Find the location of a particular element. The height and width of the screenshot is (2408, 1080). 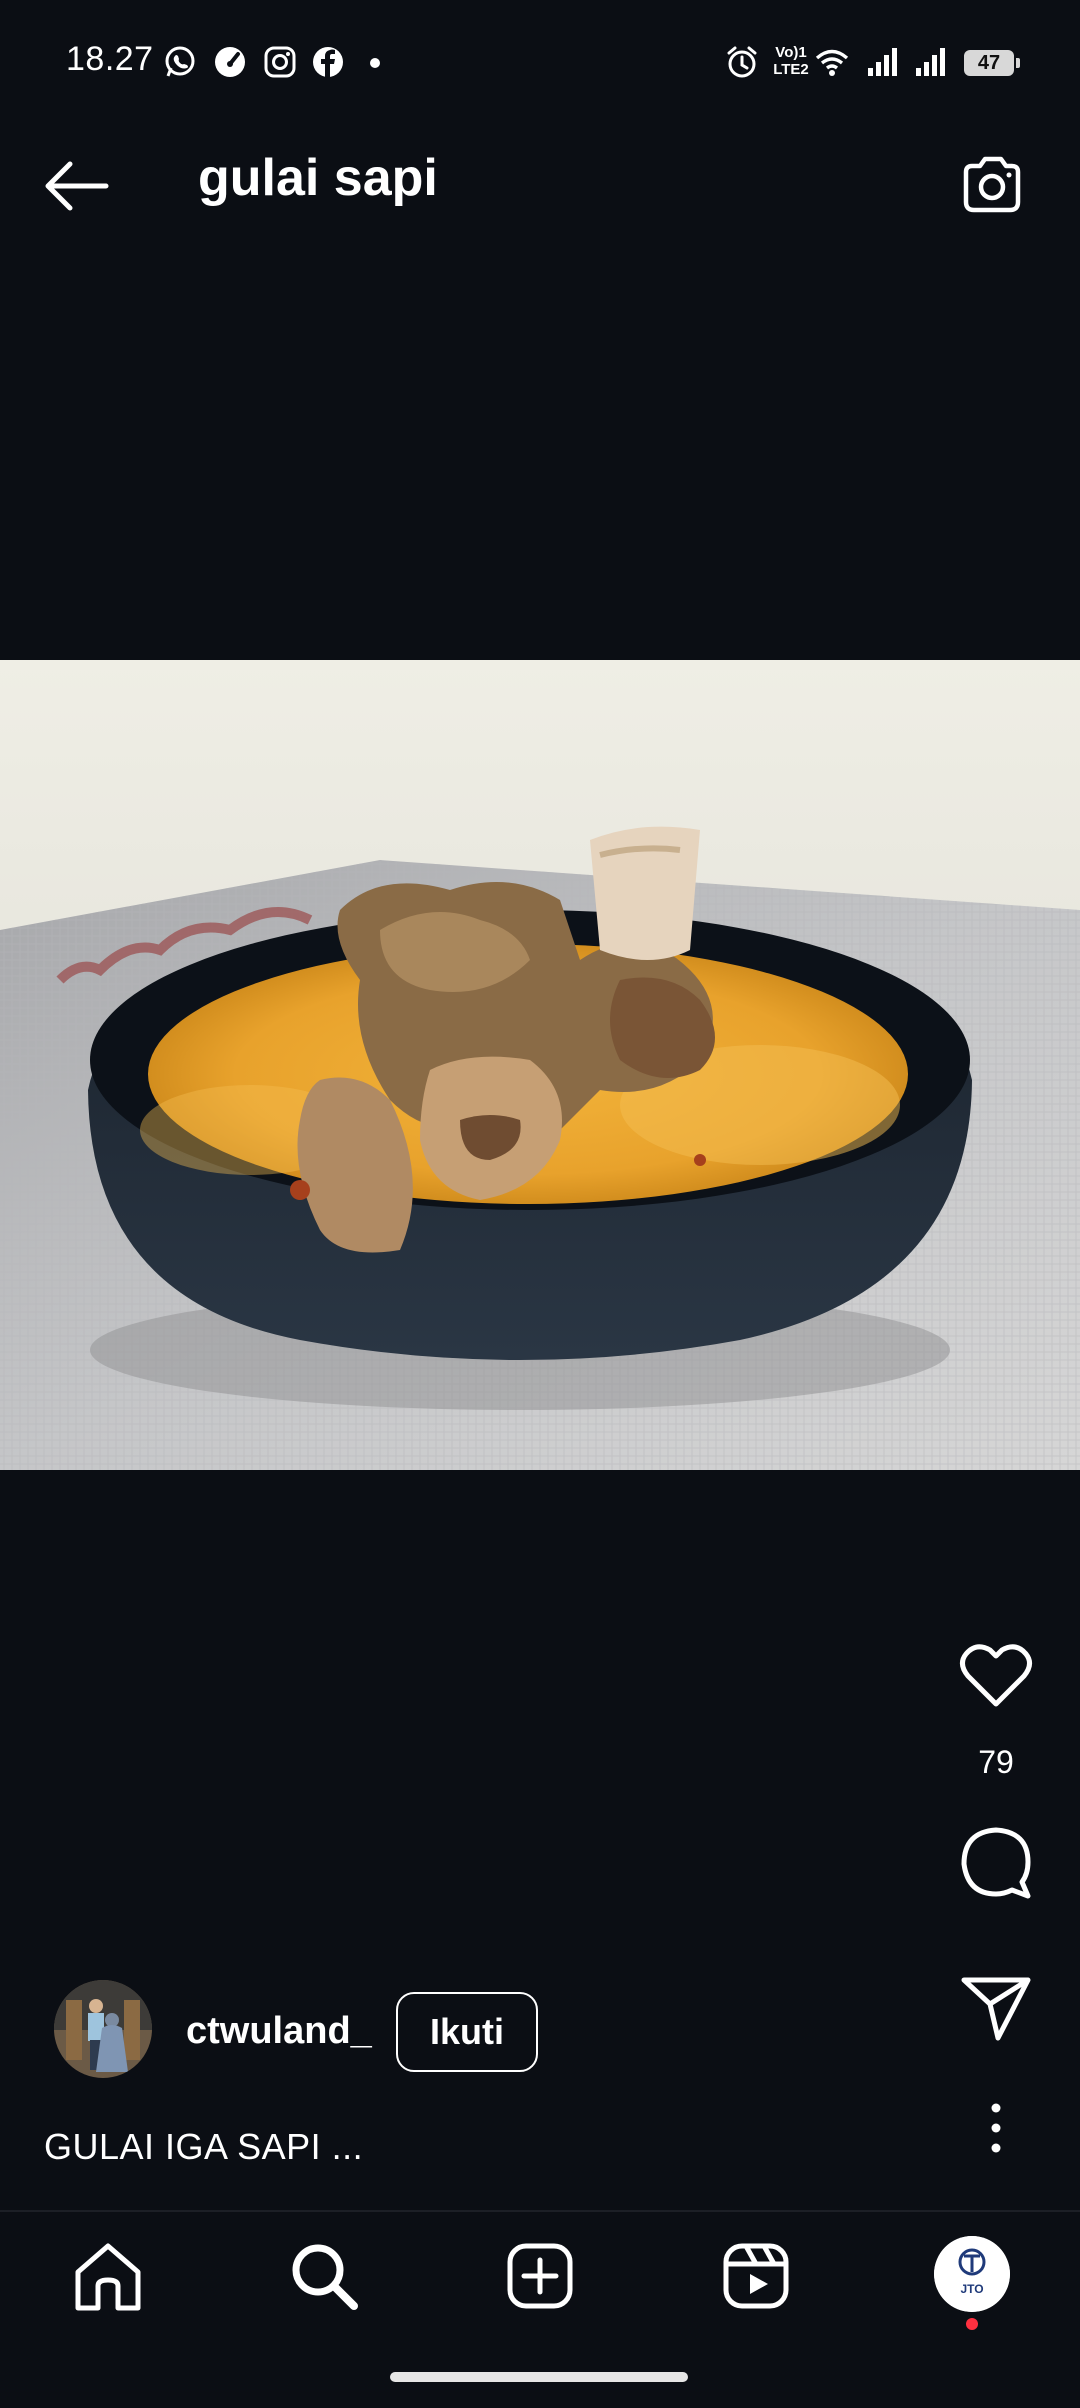

username: ctwuland_ is located at coordinates (279, 2031).